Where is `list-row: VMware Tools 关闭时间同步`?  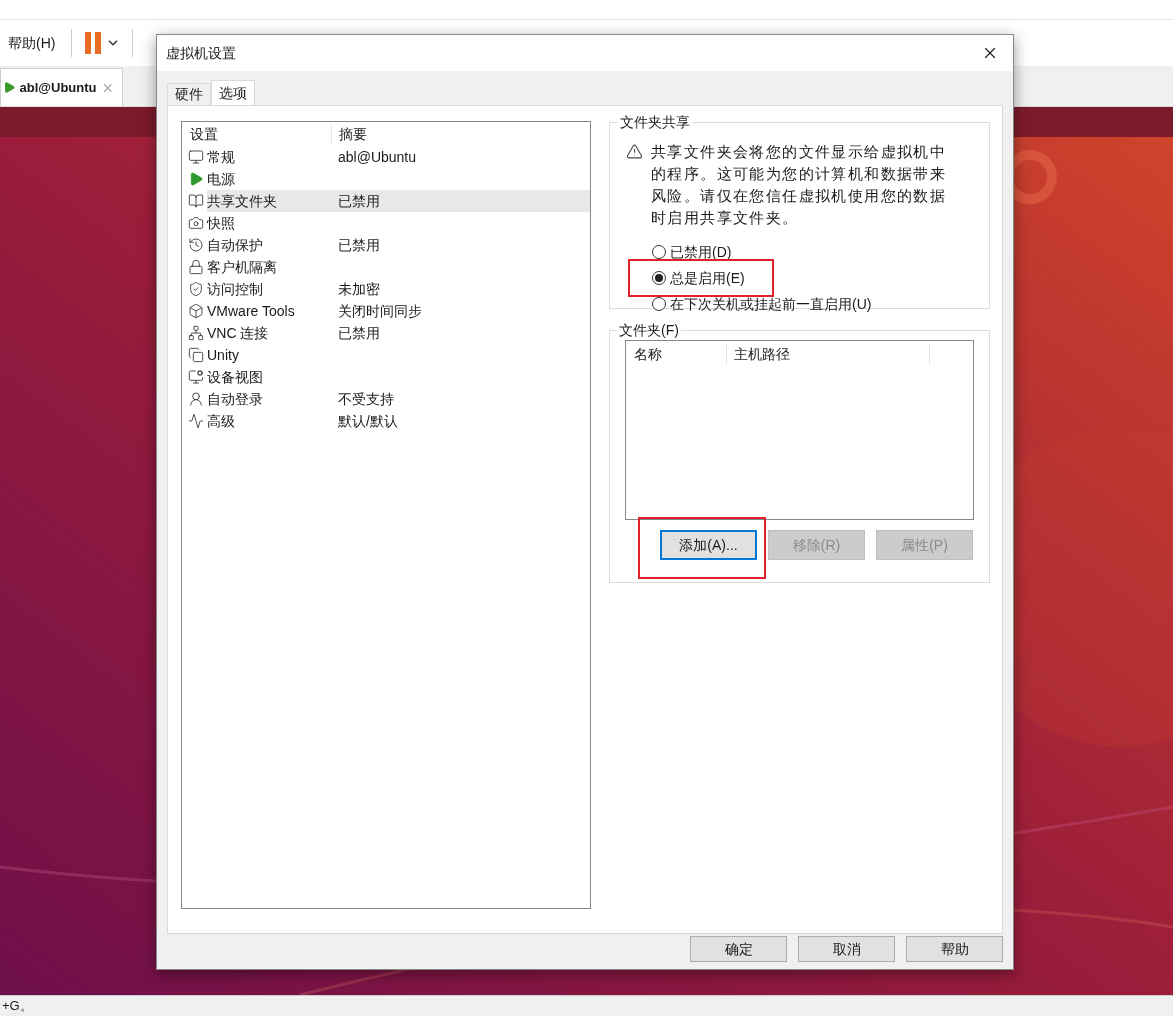 list-row: VMware Tools 关闭时间同步 is located at coordinates (398, 311).